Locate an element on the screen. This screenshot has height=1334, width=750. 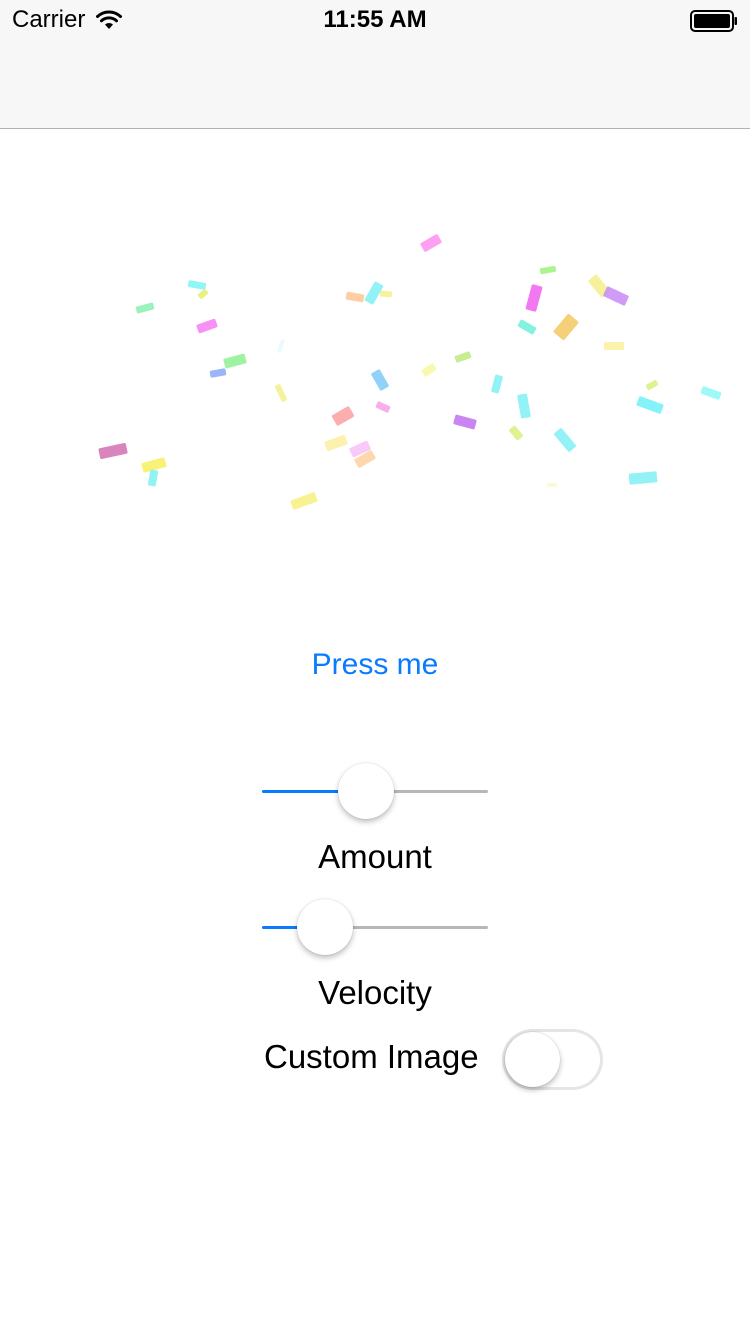
velocity-slider-thumb is located at coordinates (325, 927).